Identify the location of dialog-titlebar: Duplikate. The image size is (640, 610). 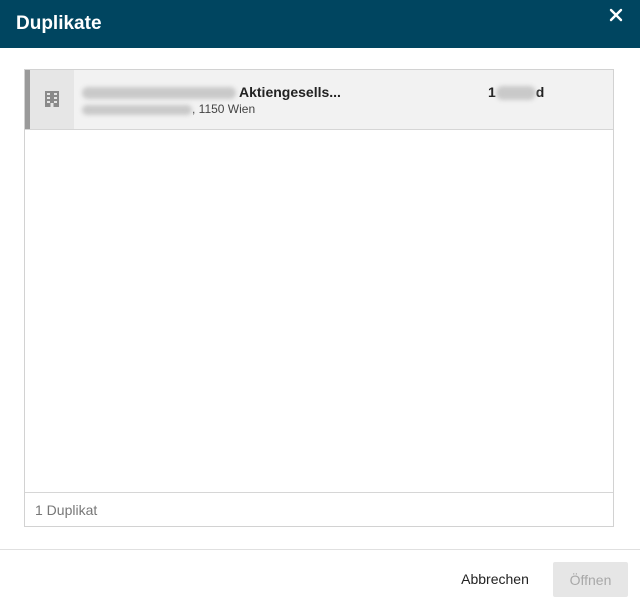
(320, 24).